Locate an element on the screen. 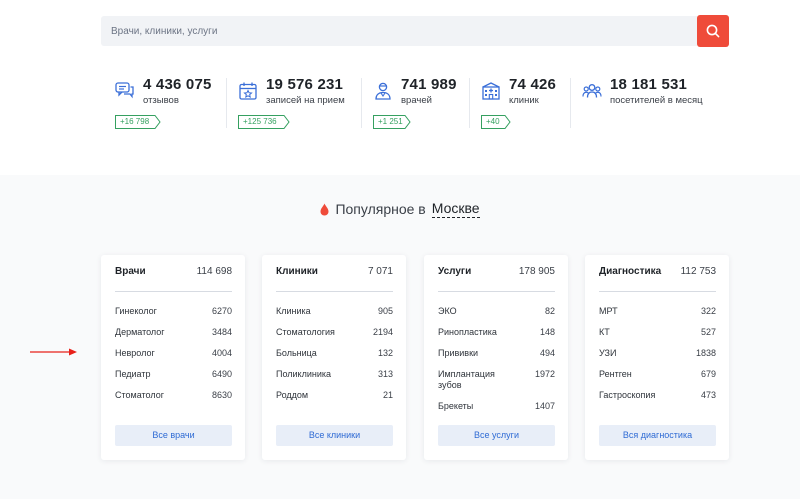 The height and width of the screenshot is (499, 800). item-count: 1838 is located at coordinates (705, 353).